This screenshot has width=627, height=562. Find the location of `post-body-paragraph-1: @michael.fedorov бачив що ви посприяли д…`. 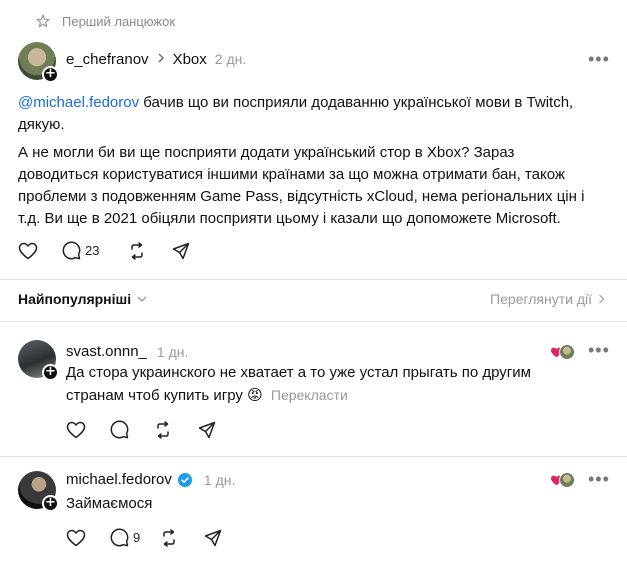

post-body-paragraph-1: @michael.fedorov бачив що ви посприяли д… is located at coordinates (296, 113).